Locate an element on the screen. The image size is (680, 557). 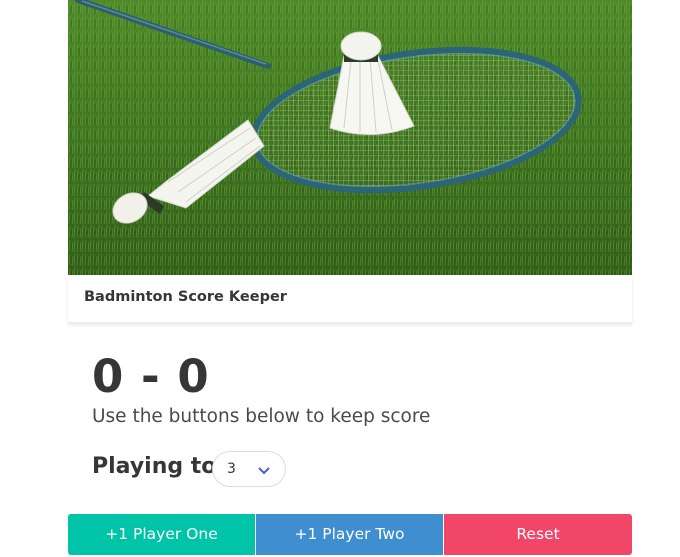
playing-to-select: 3 is located at coordinates (249, 469).